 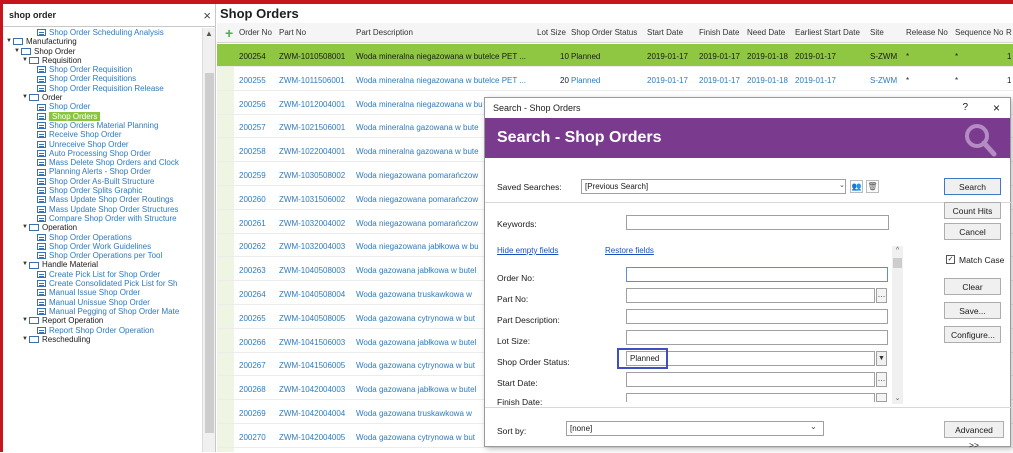 What do you see at coordinates (102, 60) in the screenshot?
I see `tree-item: ▼ Requisition` at bounding box center [102, 60].